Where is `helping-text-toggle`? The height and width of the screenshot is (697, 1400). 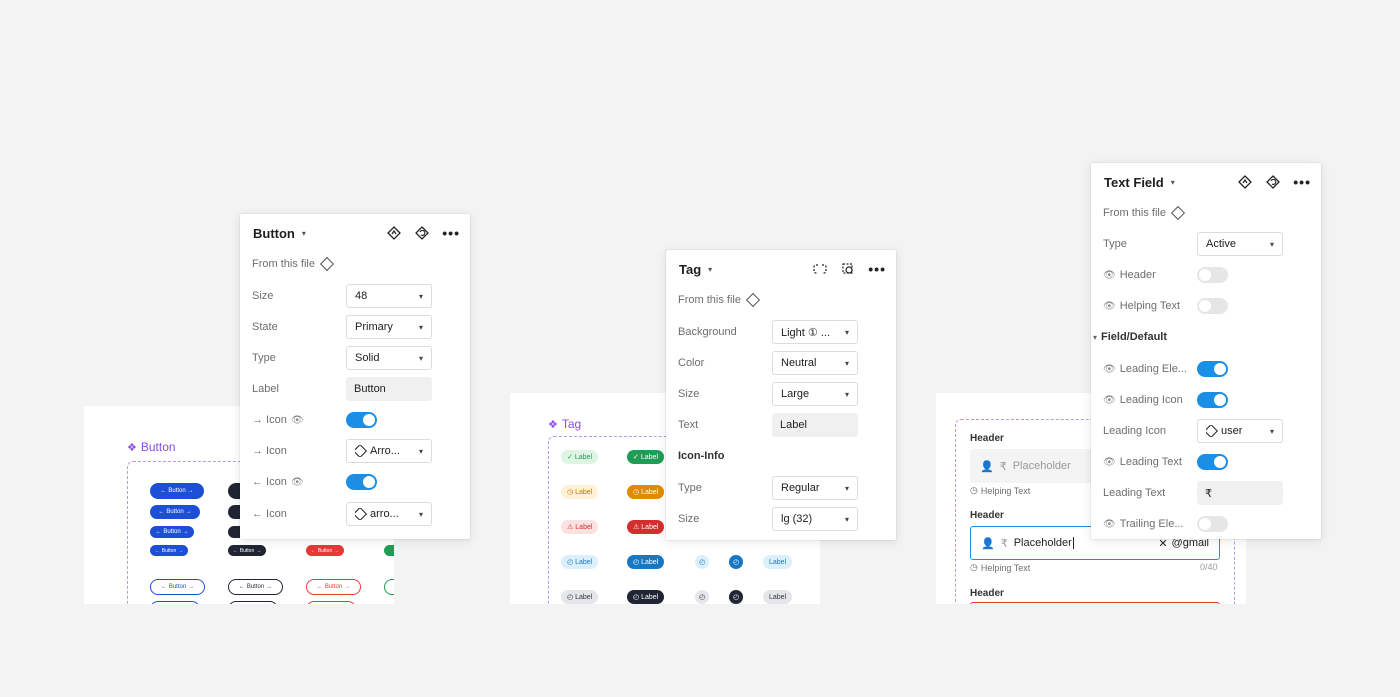
helping-text-toggle is located at coordinates (1212, 306).